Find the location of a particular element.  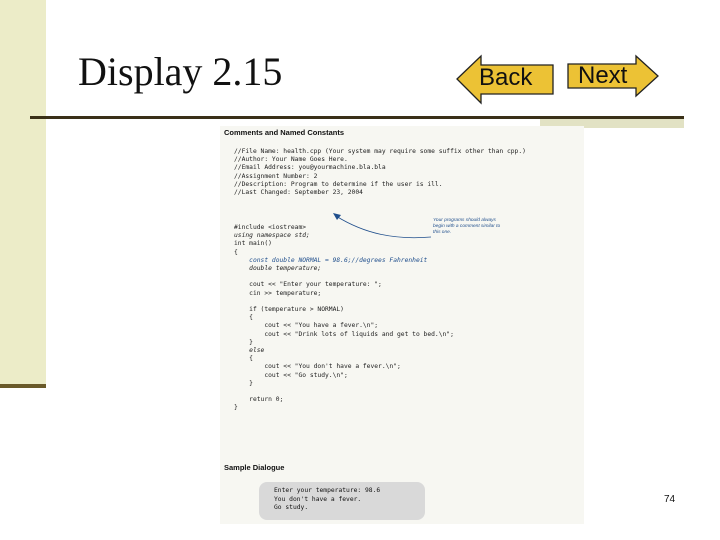

page-number: 74 is located at coordinates (670, 499).